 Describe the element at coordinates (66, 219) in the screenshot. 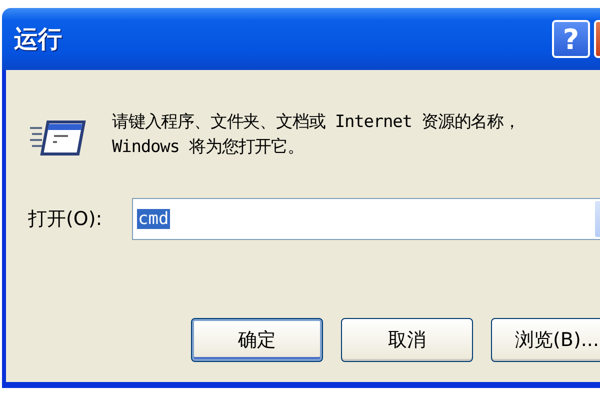

I see `open-label: 打开(O):` at that location.